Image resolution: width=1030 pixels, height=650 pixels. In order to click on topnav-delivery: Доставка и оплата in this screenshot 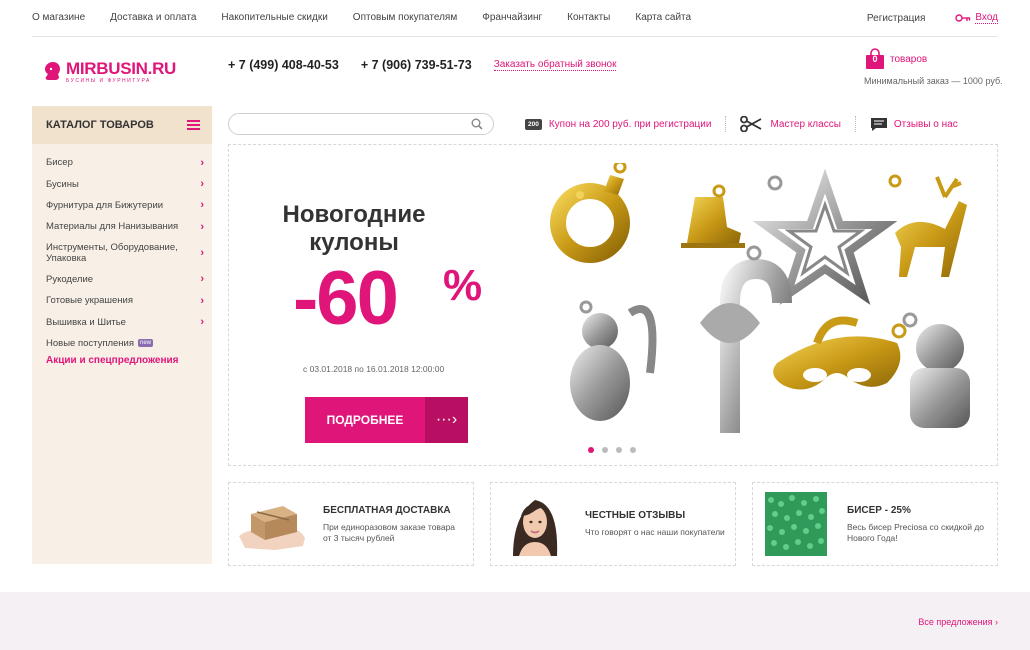, I will do `click(153, 17)`.